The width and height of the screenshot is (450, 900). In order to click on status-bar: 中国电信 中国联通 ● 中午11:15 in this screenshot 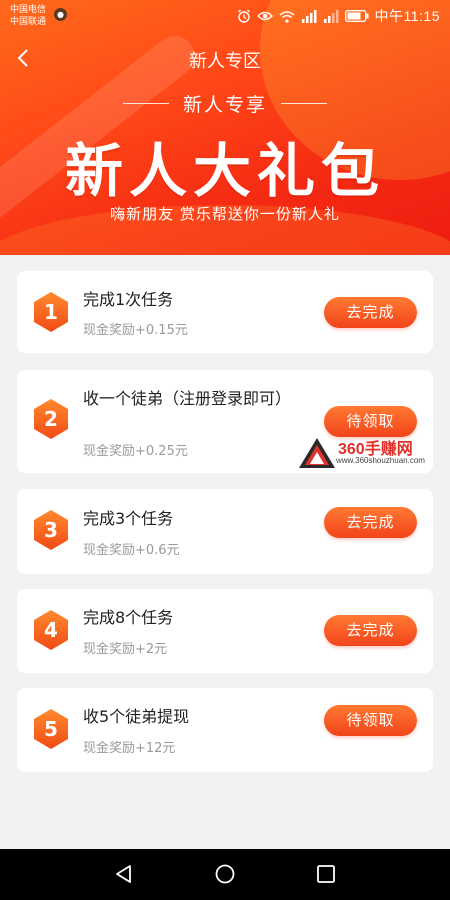, I will do `click(225, 17)`.